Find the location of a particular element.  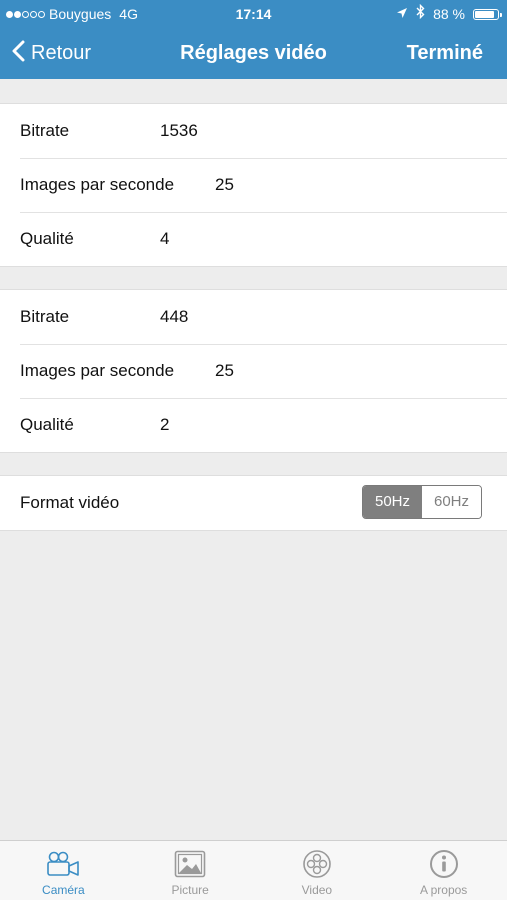

battery-percent: 88 % is located at coordinates (449, 14).